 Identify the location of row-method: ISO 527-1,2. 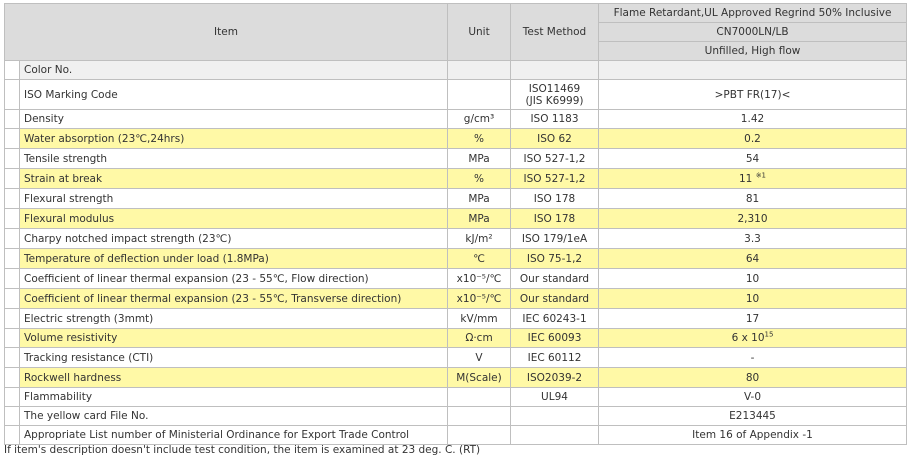
(554, 178).